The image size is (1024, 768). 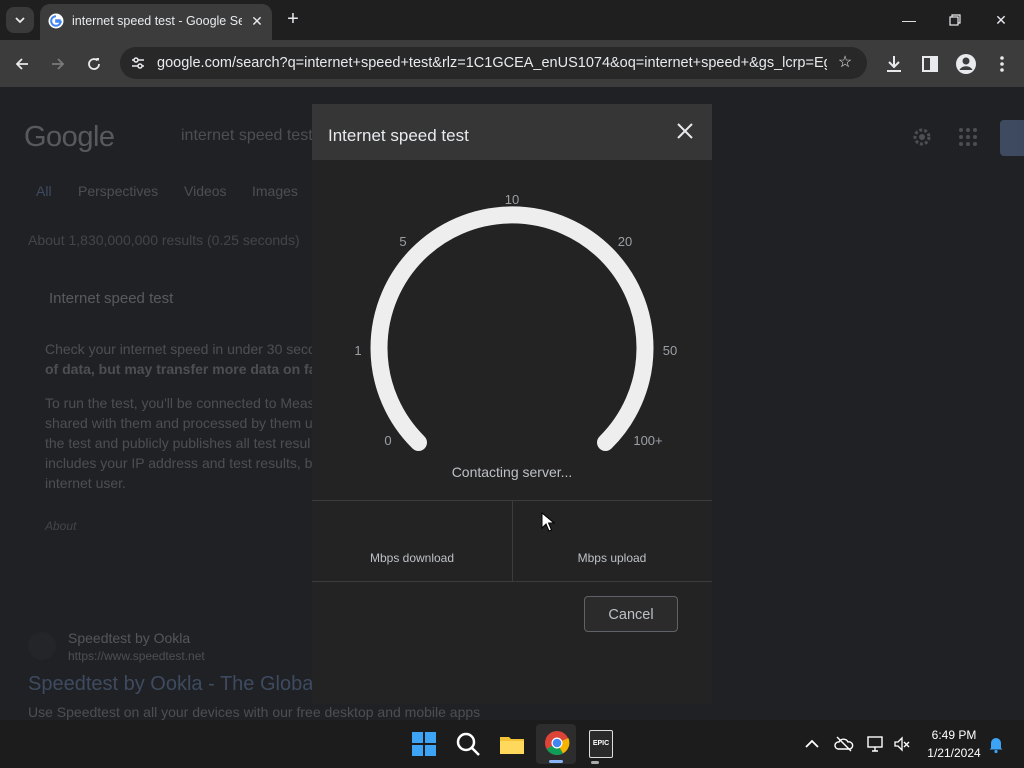 What do you see at coordinates (424, 744) in the screenshot?
I see `windows-start-icon` at bounding box center [424, 744].